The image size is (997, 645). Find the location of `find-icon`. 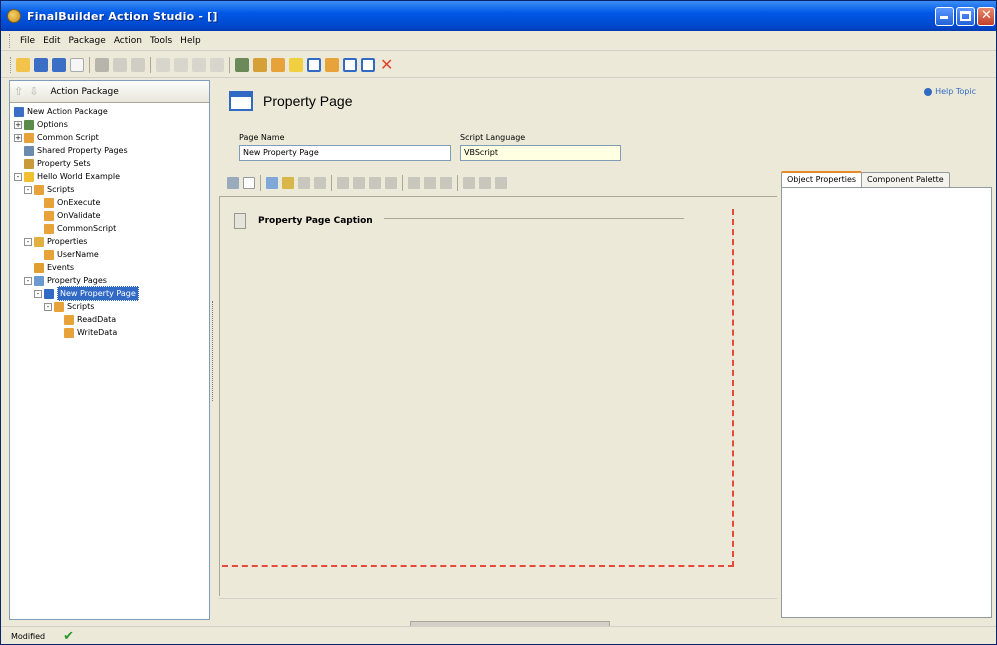

find-icon is located at coordinates (163, 64).